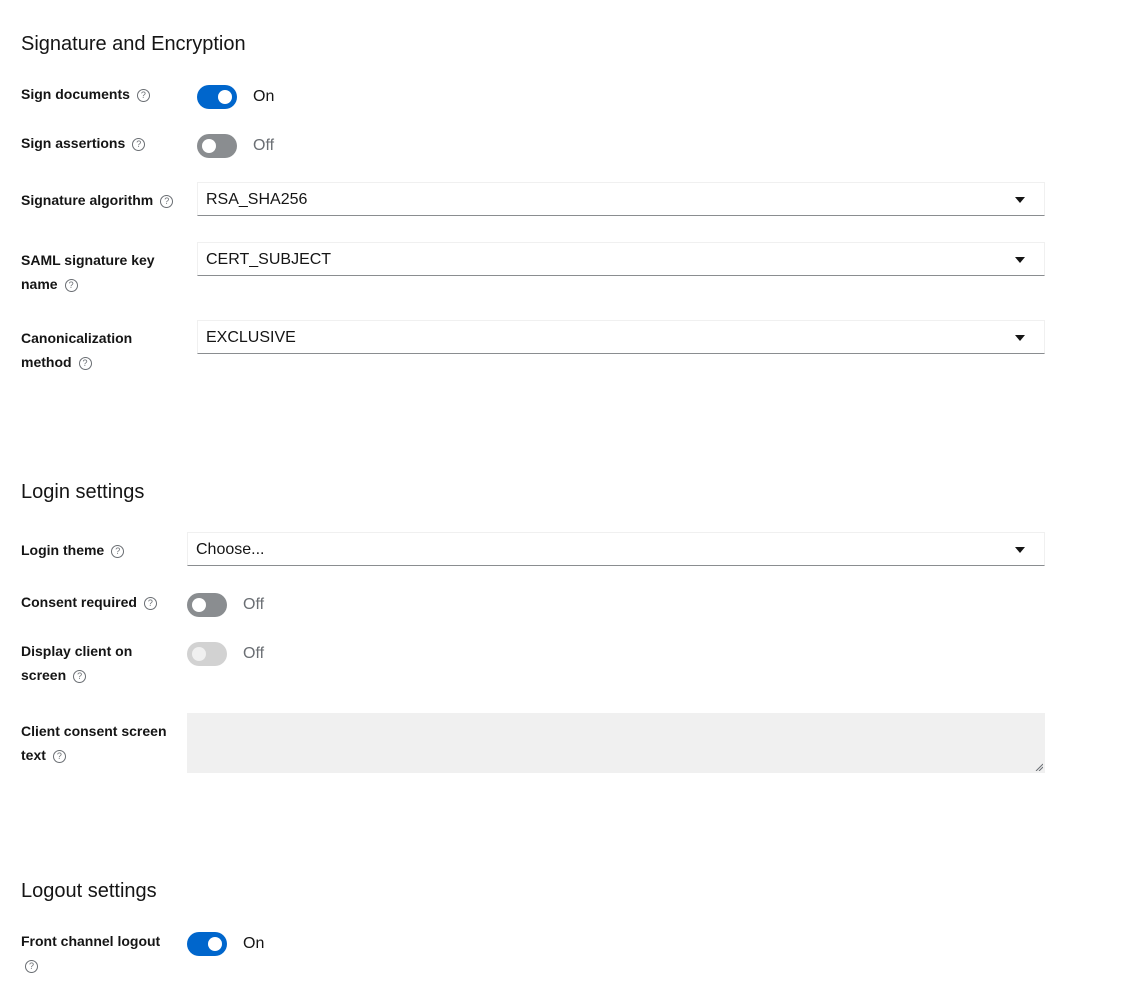  I want to click on client-consent-screen-text-area, so click(616, 743).